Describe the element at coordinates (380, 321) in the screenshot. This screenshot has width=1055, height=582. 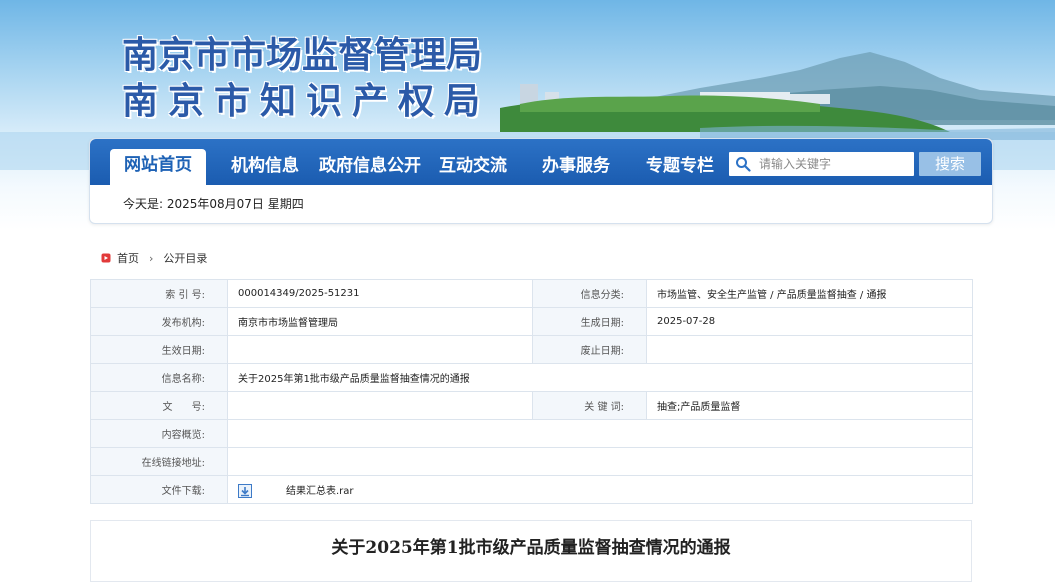
I see `publisher-value: 南京市市场监督管理局` at that location.